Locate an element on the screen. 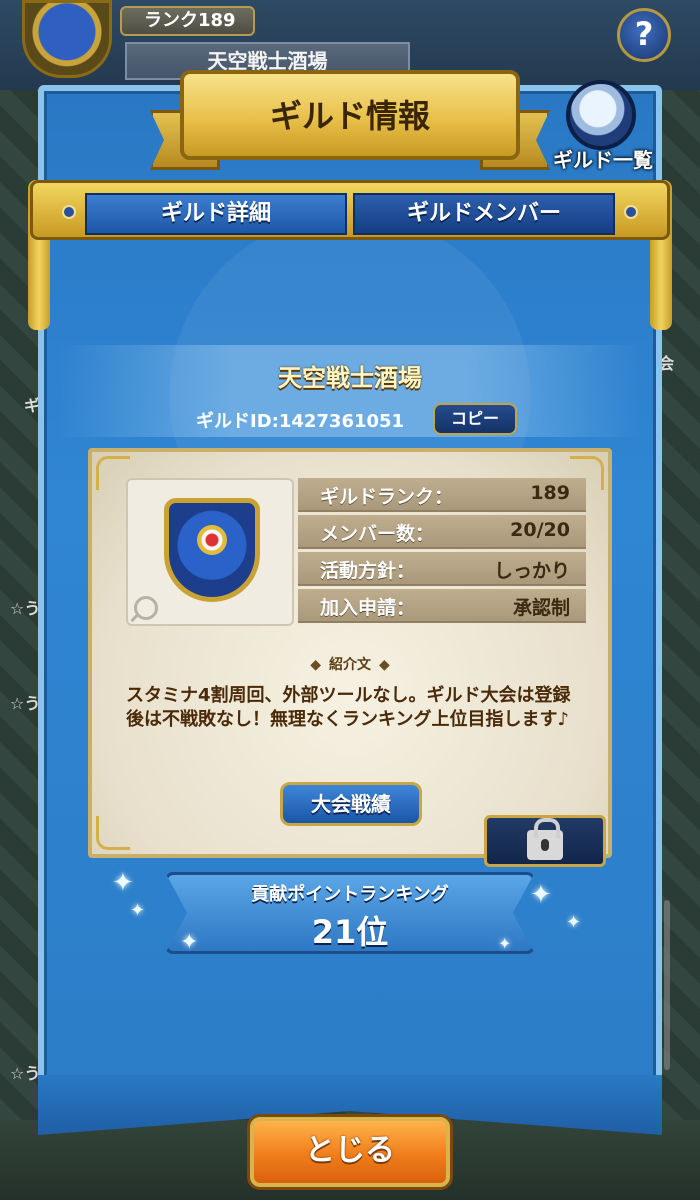 This screenshot has width=700, height=1200. guild-emblem-icon is located at coordinates (212, 550).